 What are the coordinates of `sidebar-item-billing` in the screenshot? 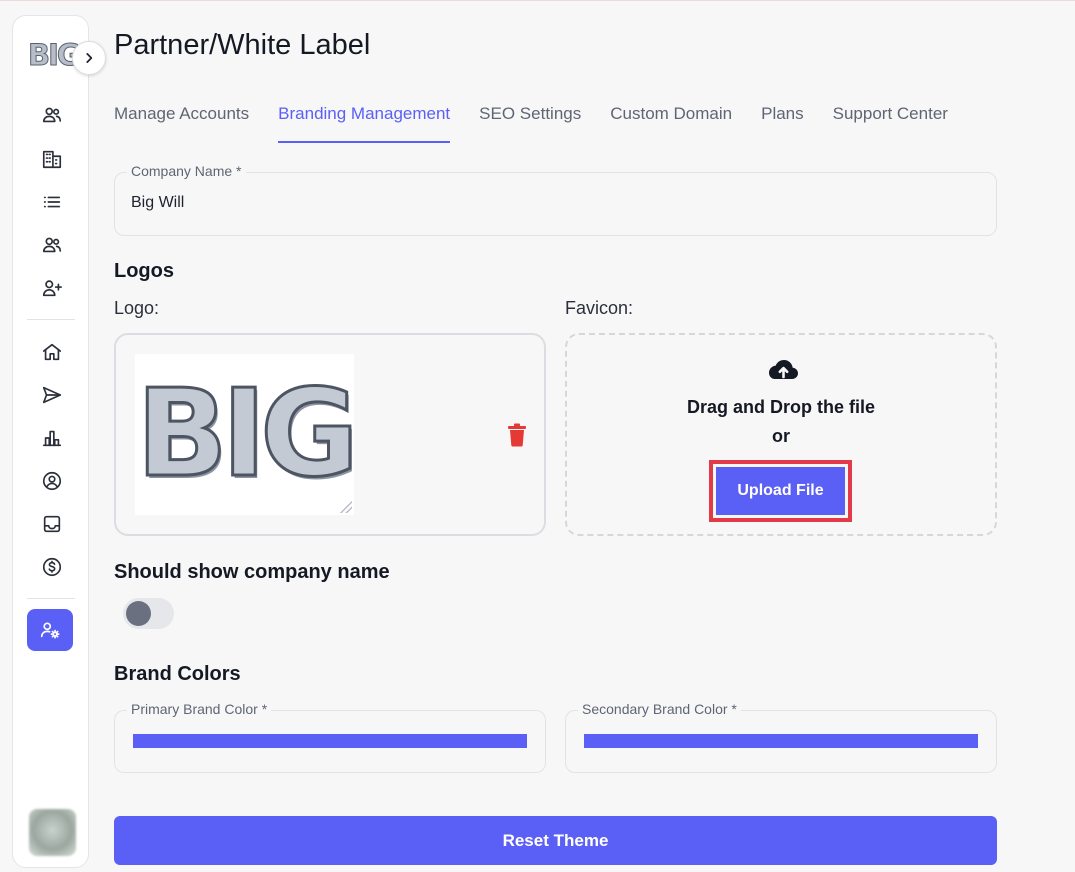 It's located at (52, 567).